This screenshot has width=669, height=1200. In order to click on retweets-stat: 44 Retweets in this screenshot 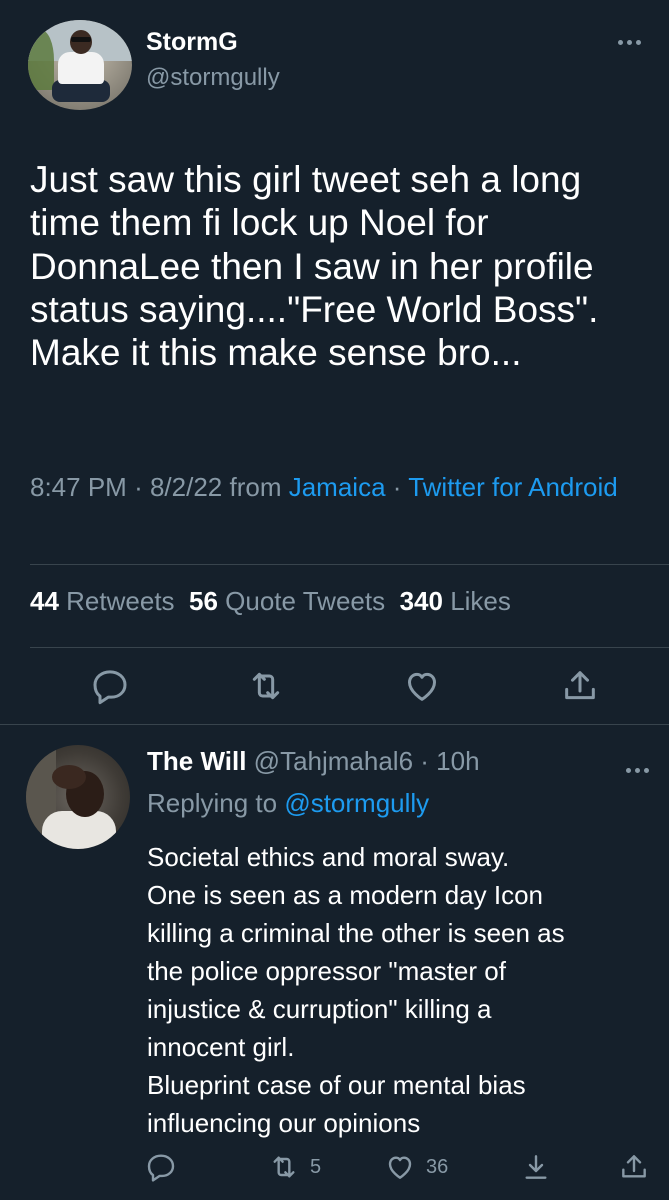, I will do `click(102, 601)`.